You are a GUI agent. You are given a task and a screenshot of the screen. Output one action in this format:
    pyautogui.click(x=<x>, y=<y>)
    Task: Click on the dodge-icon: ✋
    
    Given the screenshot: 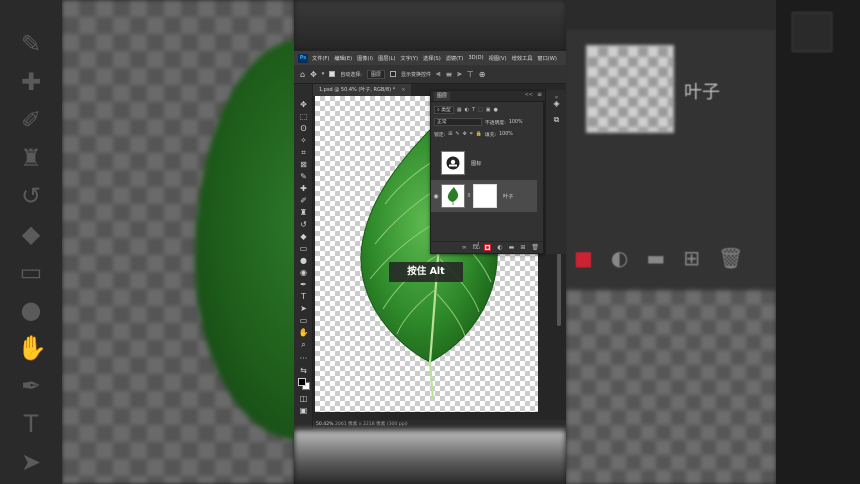 What is the action you would take?
    pyautogui.click(x=32, y=348)
    